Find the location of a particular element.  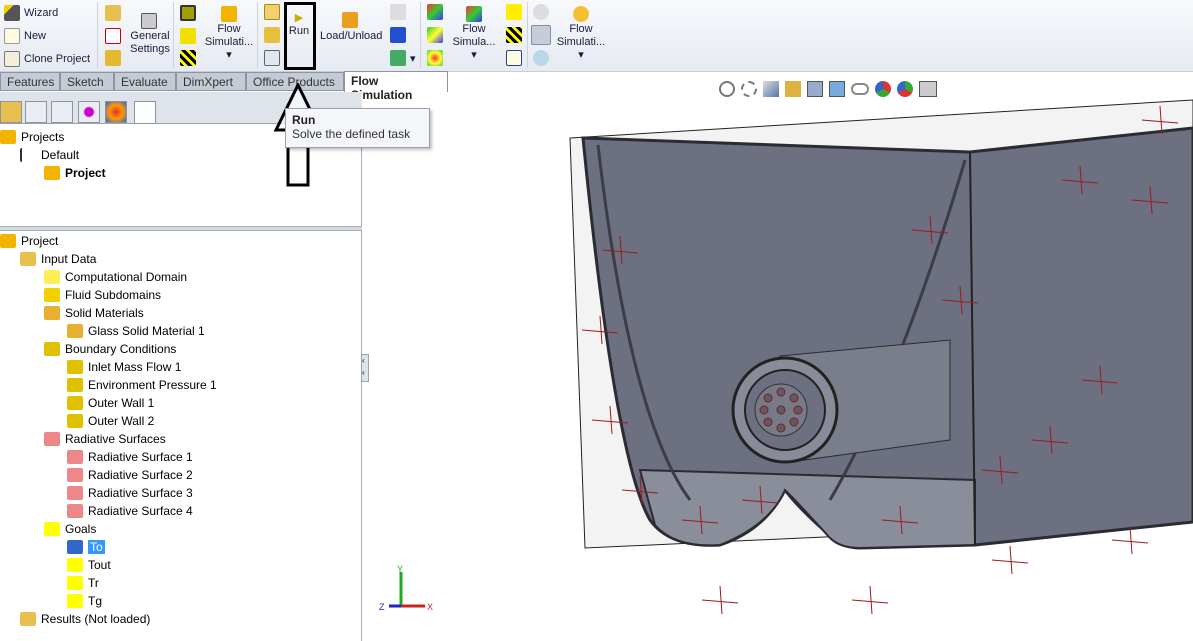

tree-bc-item: Outer Wall 2 is located at coordinates (110, 421).